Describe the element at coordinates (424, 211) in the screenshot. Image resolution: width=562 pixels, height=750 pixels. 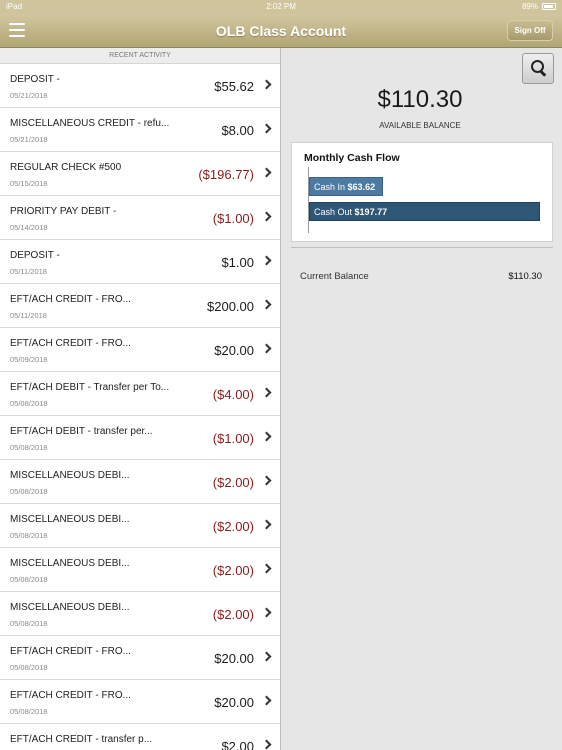
I see `cash-out-bar: Cash Out $197.77` at that location.